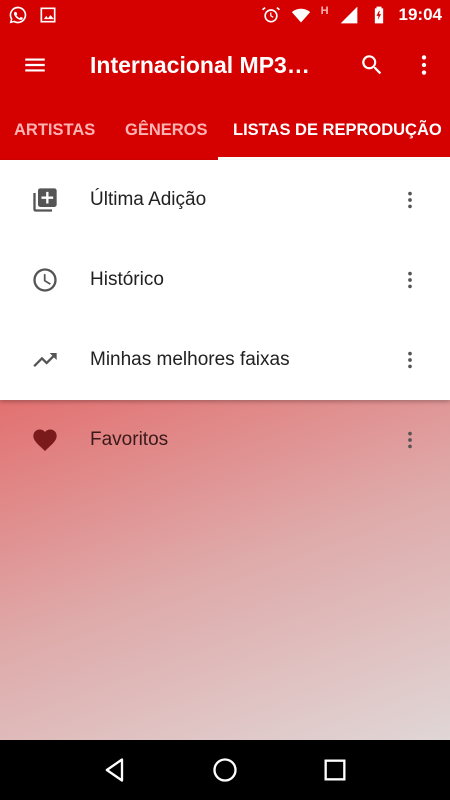 The width and height of the screenshot is (450, 800). I want to click on back-icon, so click(114, 770).